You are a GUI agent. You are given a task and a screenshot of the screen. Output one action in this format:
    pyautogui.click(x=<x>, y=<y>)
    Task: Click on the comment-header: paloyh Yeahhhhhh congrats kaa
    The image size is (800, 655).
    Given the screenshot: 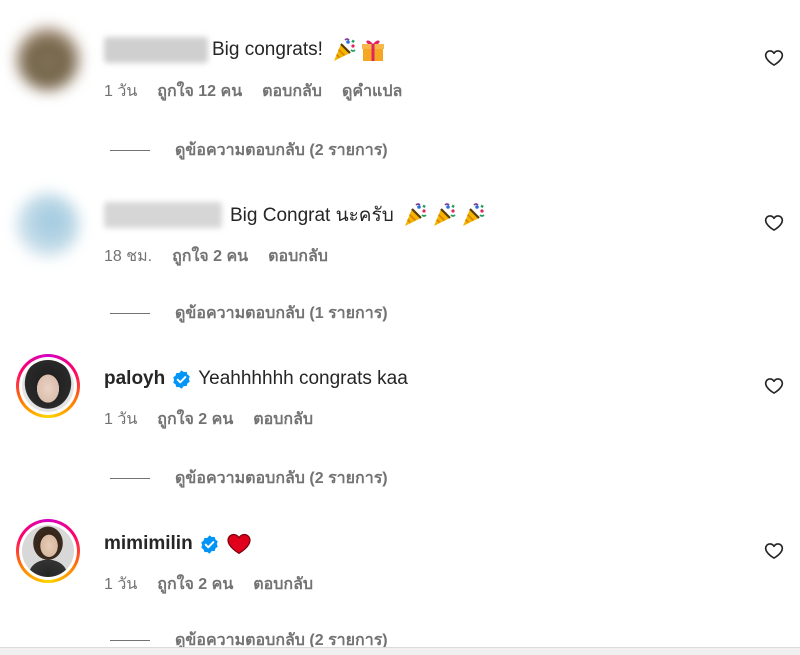 What is the action you would take?
    pyautogui.click(x=256, y=379)
    